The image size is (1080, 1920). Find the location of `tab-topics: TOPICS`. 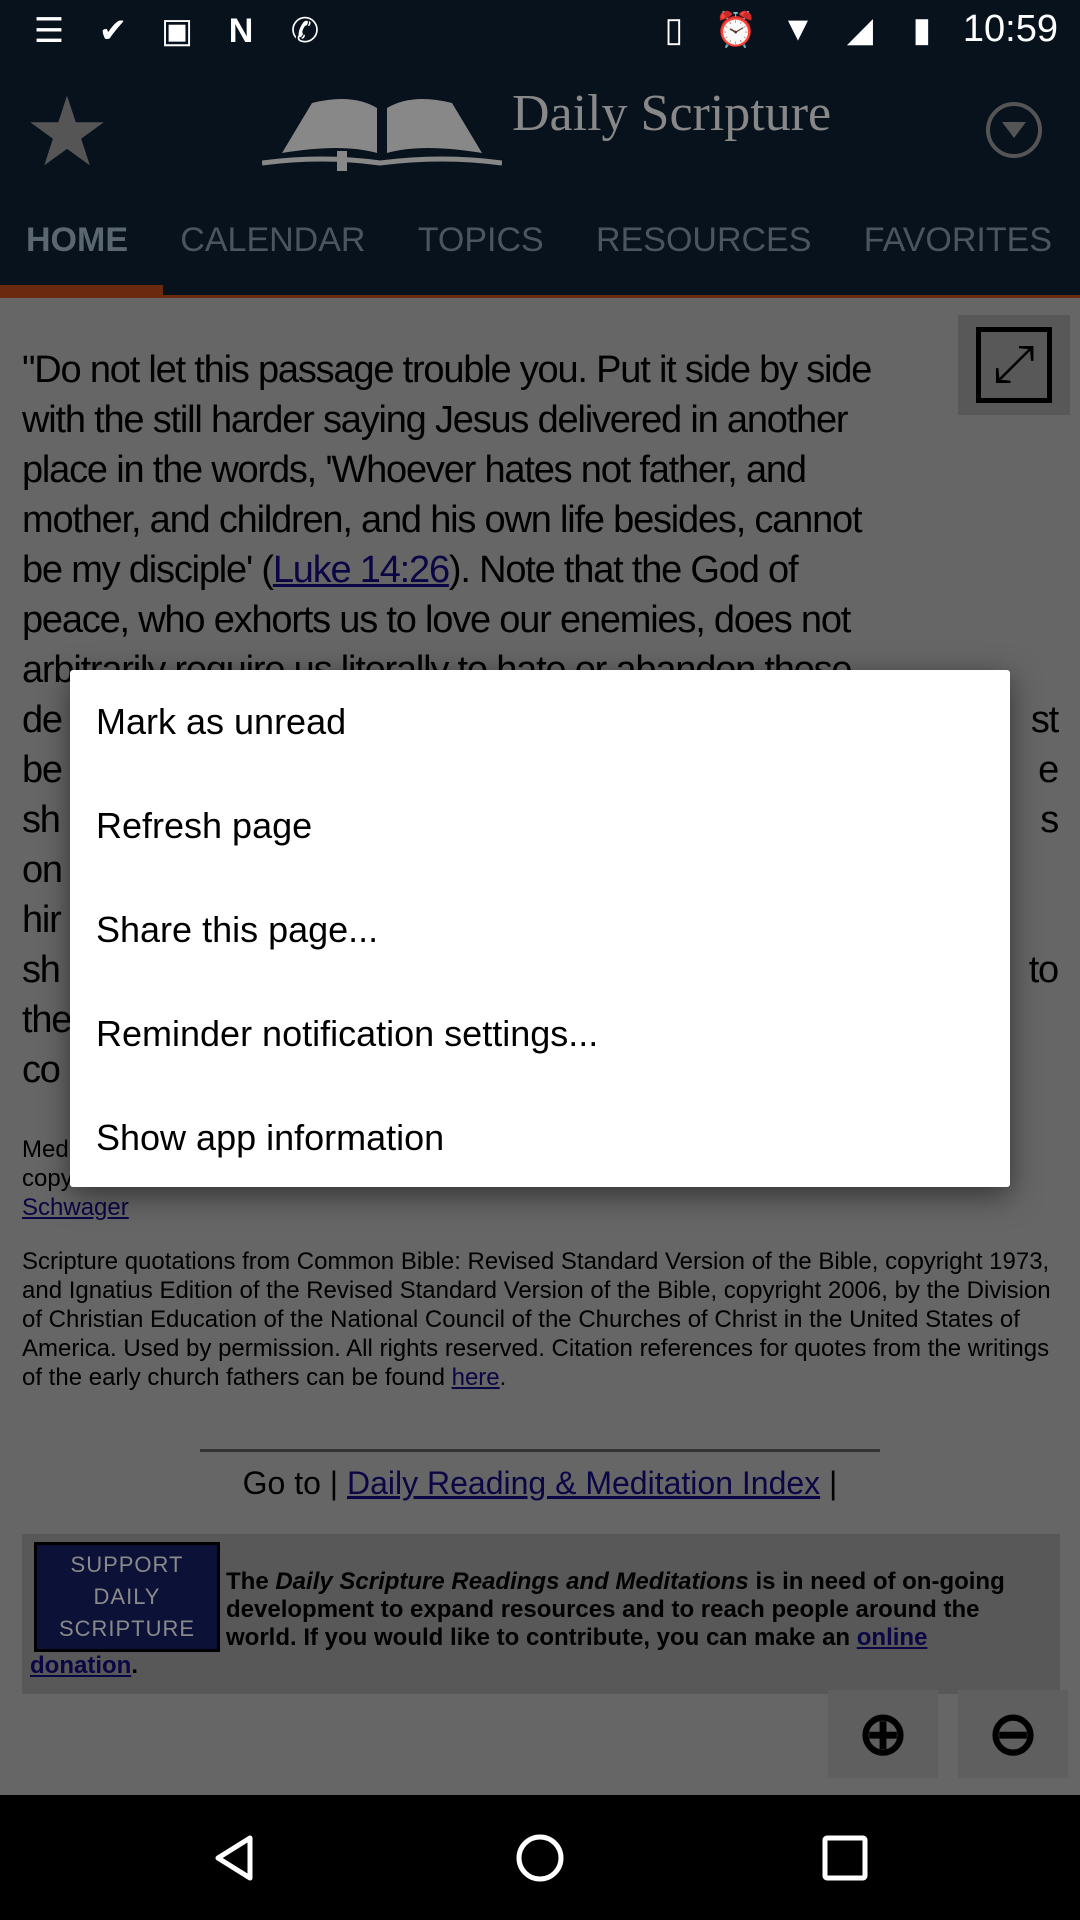

tab-topics: TOPICS is located at coordinates (481, 250).